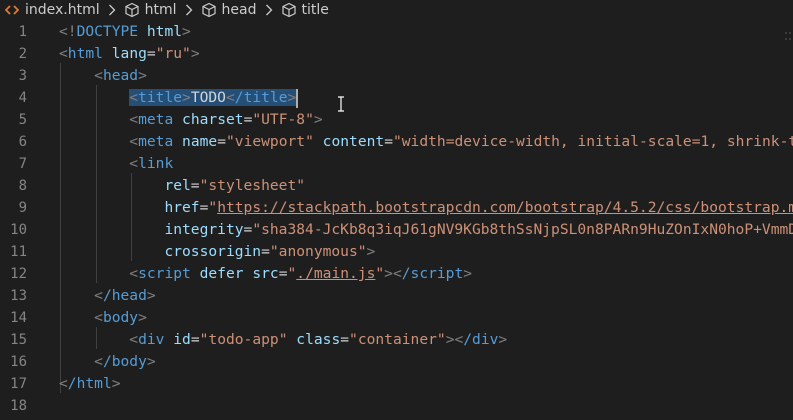  What do you see at coordinates (396, 296) in the screenshot?
I see `code-line: 13 </head>` at bounding box center [396, 296].